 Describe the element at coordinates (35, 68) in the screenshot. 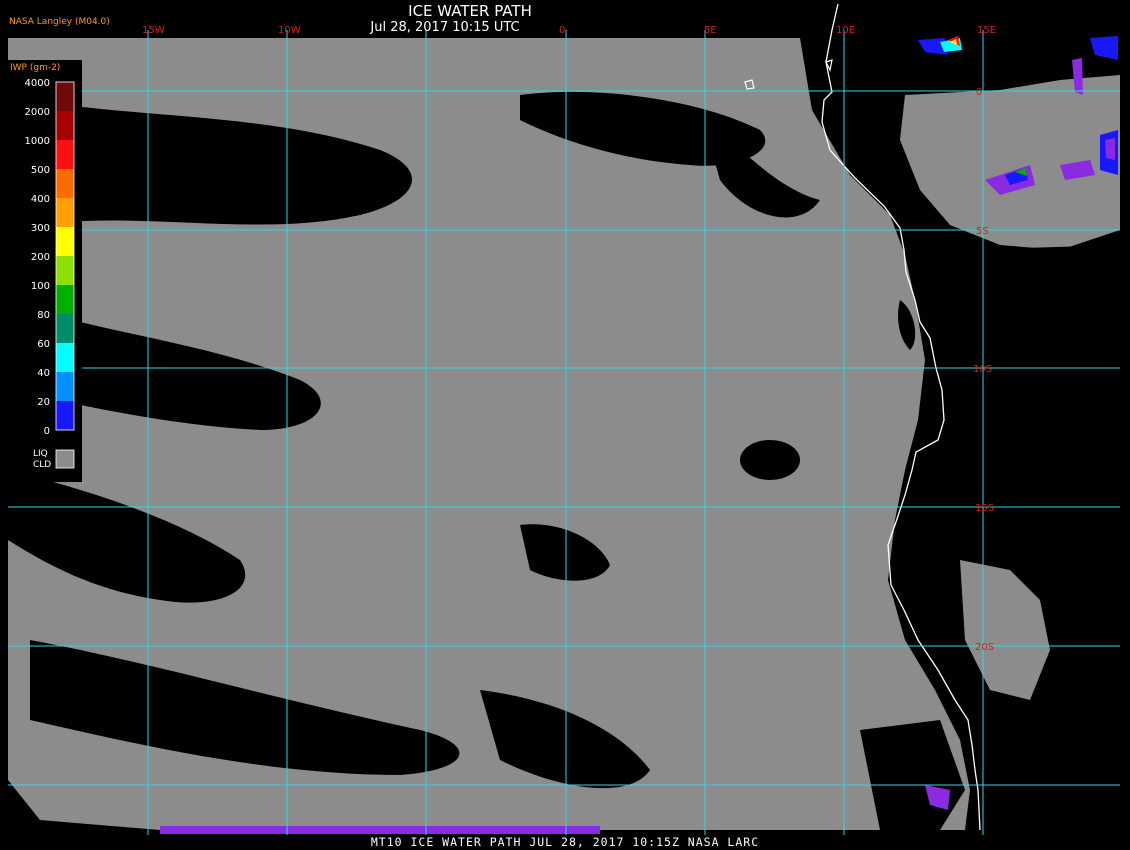

I see `legend-unit-label: IWP (gm-2)` at that location.